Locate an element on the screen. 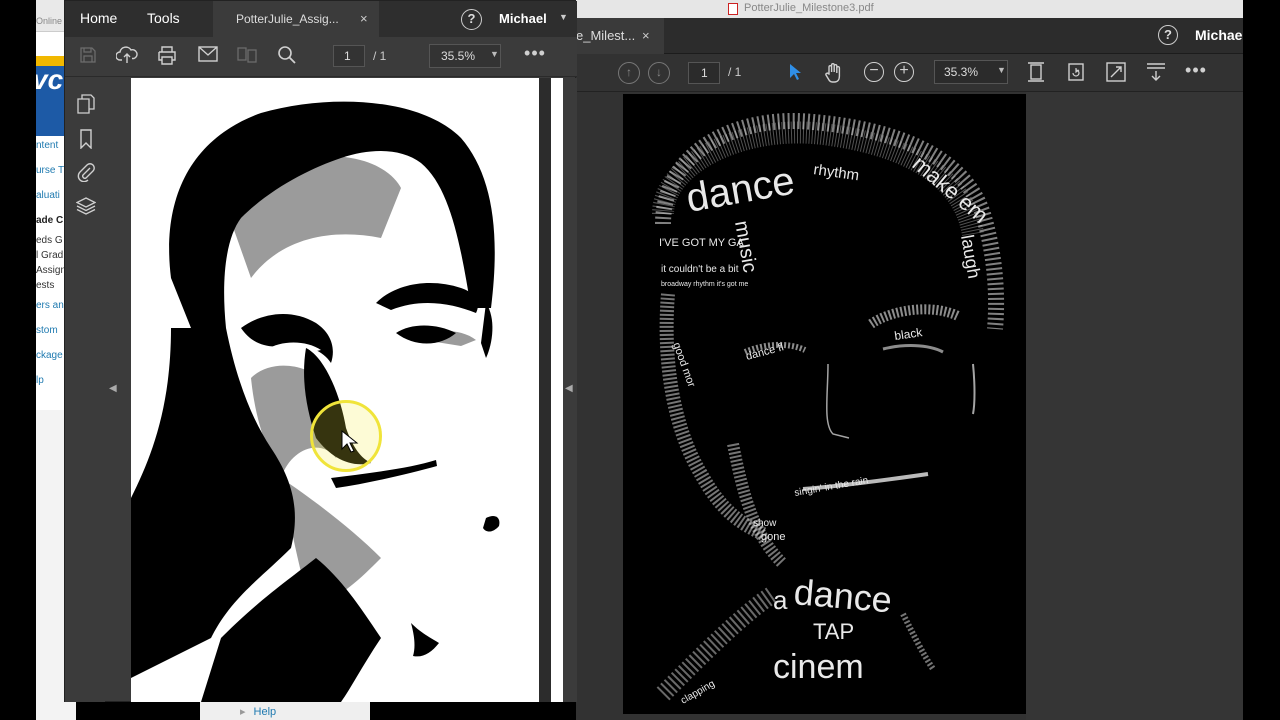  word-broadway: broadway rhythm it's got me is located at coordinates (704, 284).